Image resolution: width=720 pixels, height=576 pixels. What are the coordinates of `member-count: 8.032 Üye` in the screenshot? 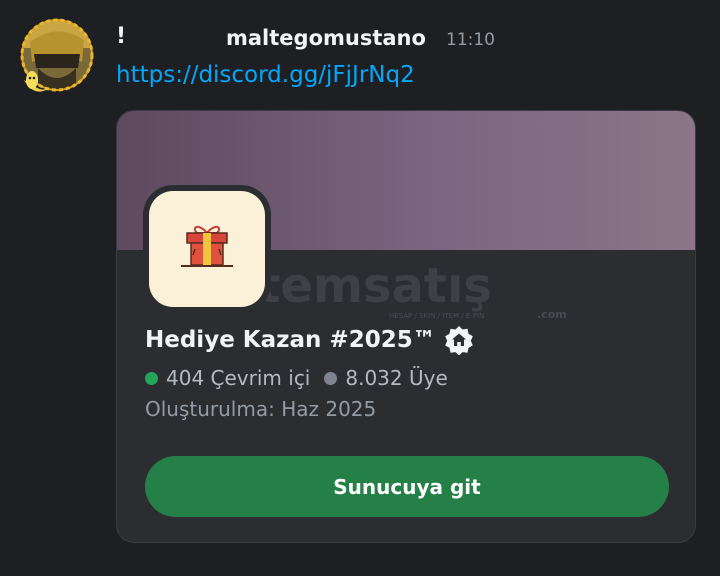 It's located at (396, 378).